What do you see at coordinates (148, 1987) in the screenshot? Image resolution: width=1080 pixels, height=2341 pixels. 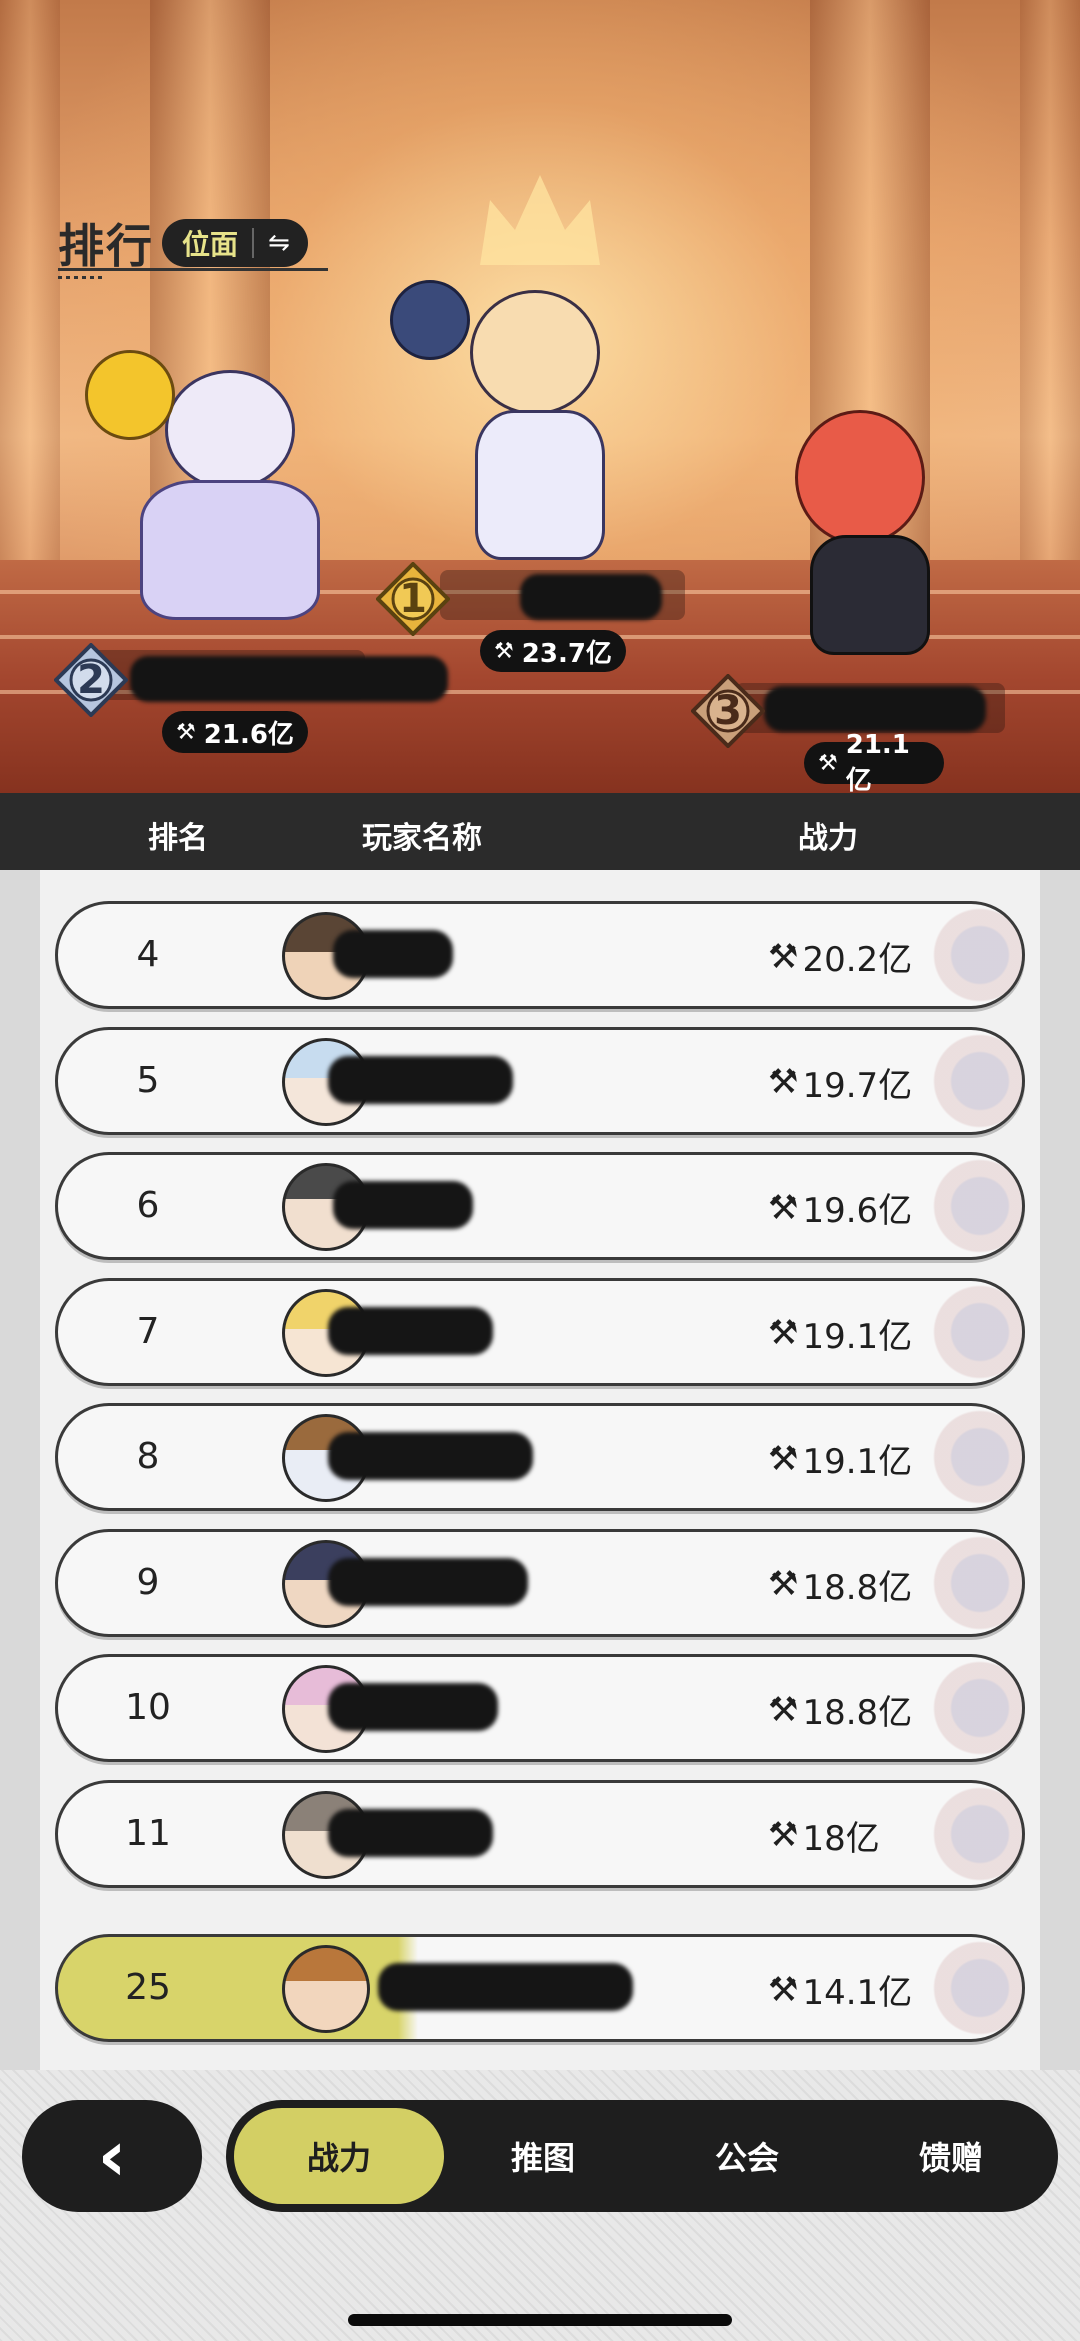 I see `my-rank: 25` at bounding box center [148, 1987].